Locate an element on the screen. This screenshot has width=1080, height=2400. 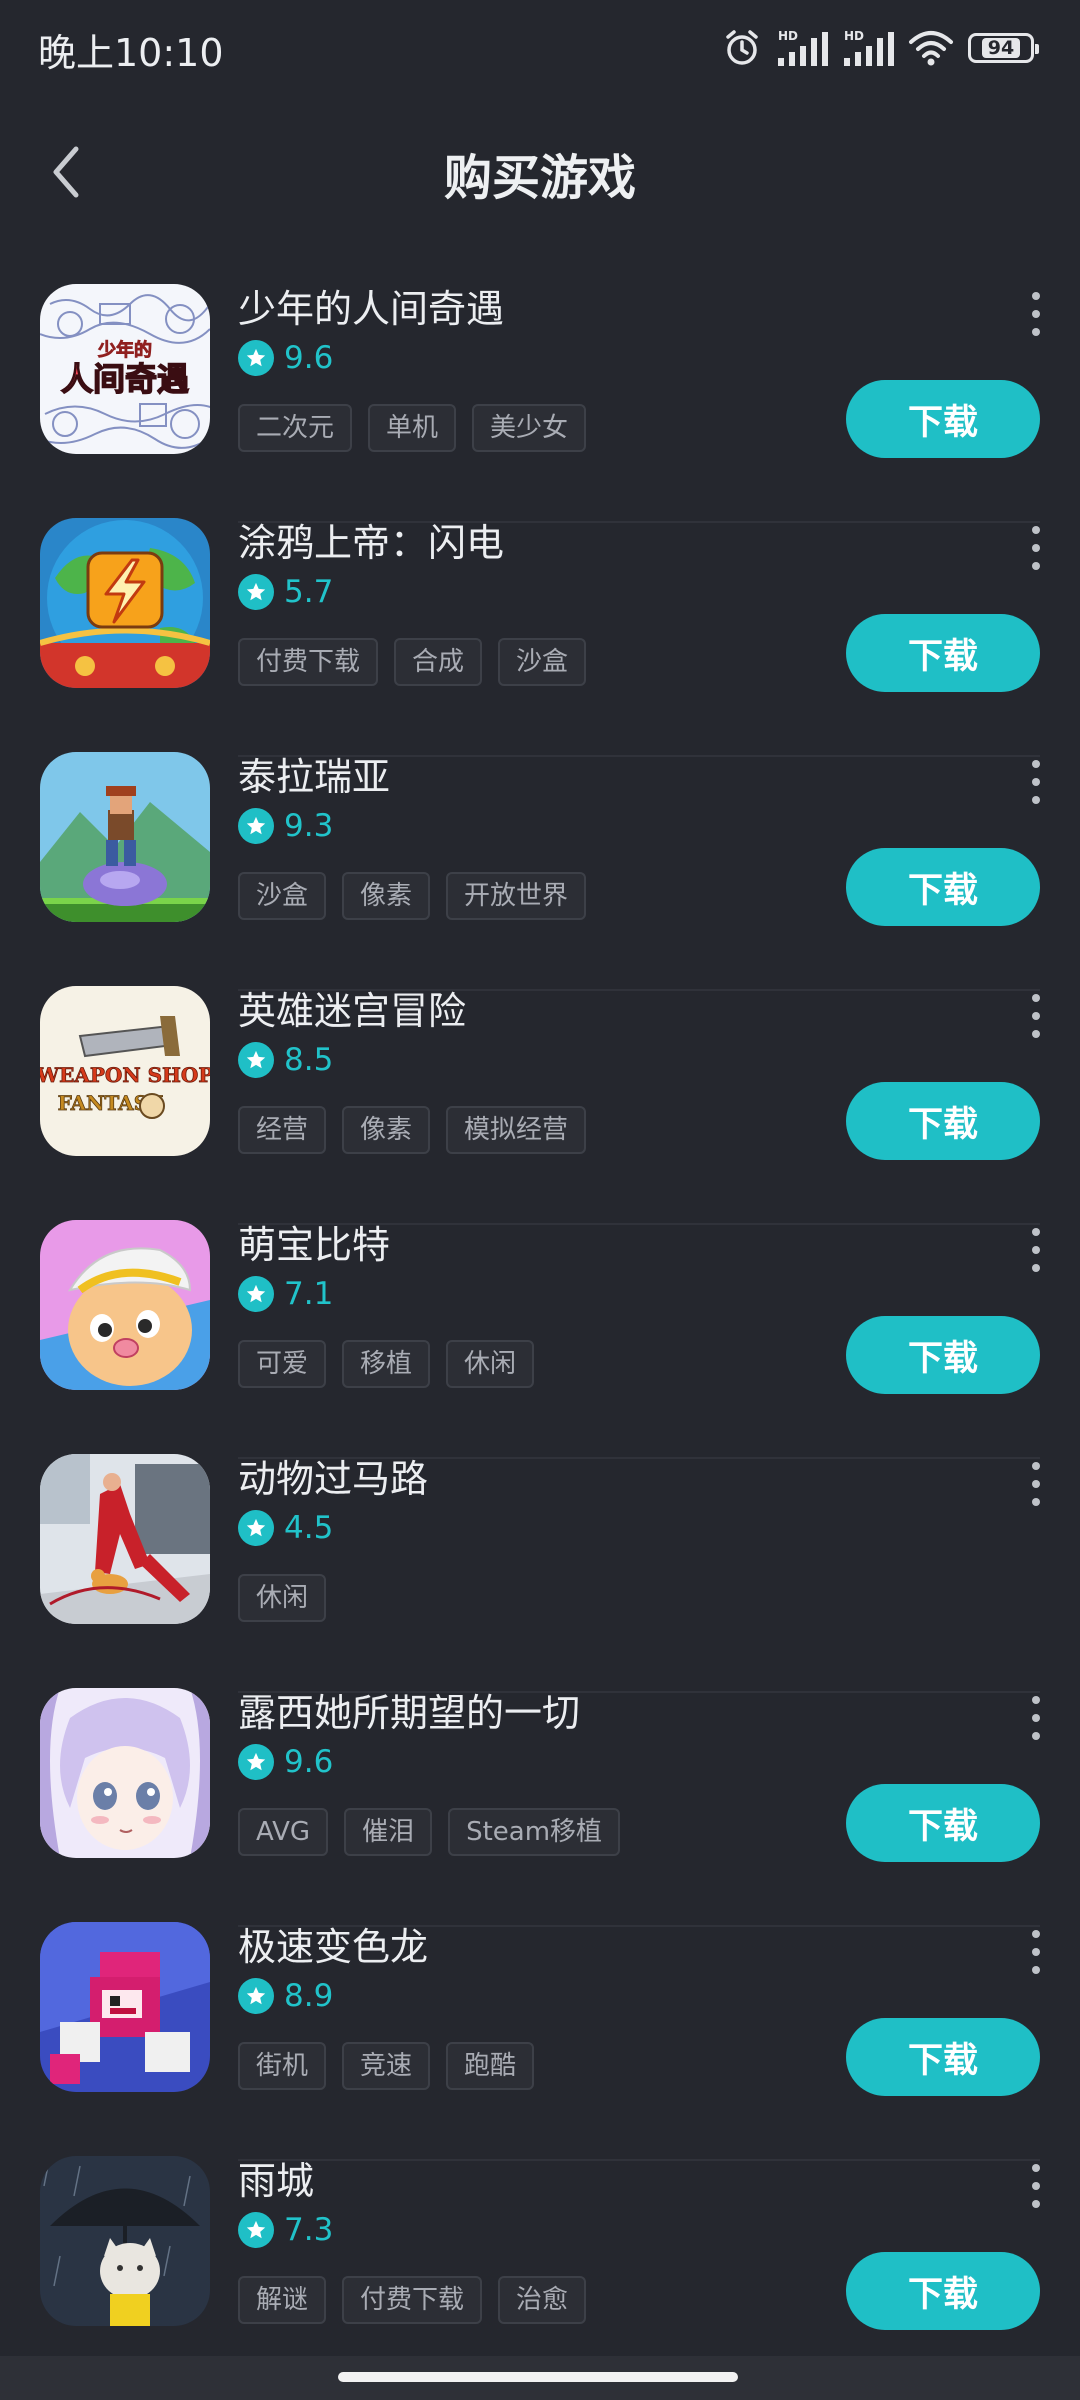
game-icon: WEAPON SHOP FANTASY is located at coordinates (125, 1071).